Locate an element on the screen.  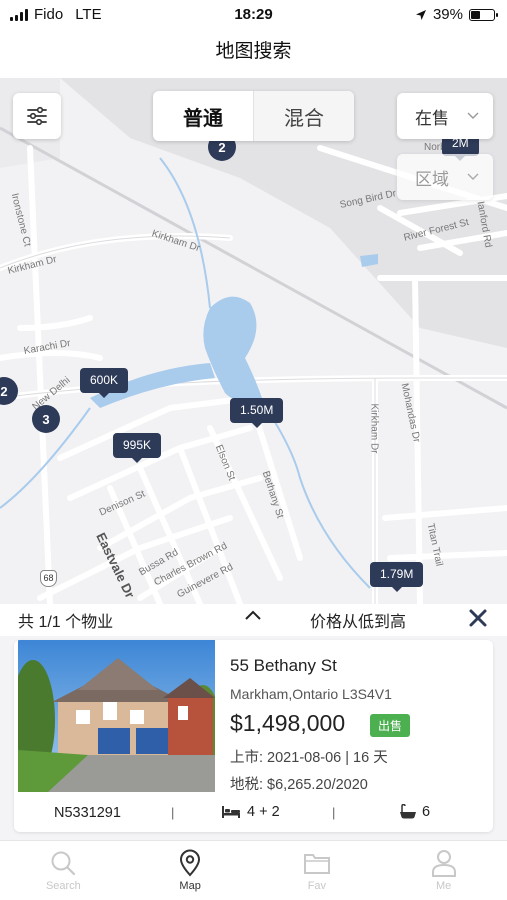
status-badge: 出售 is located at coordinates (390, 725).